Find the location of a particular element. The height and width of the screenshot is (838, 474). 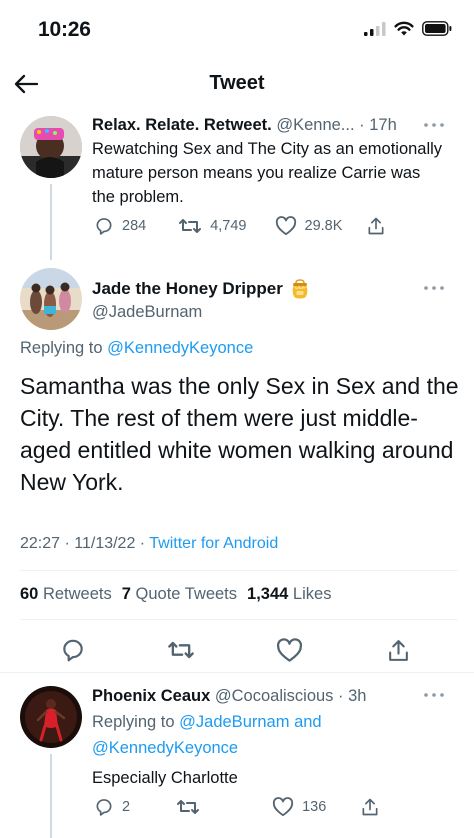

like-count: 136 is located at coordinates (314, 807).